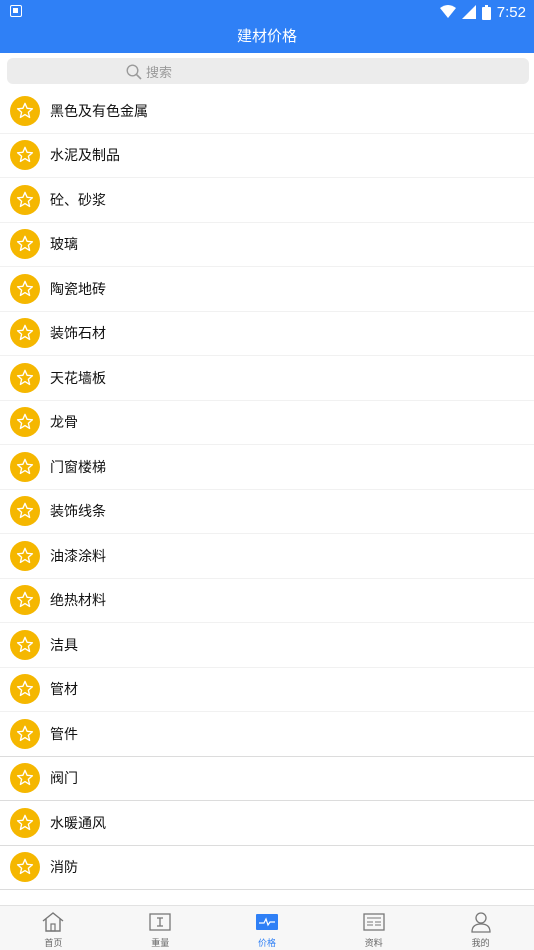 This screenshot has height=950, width=534. I want to click on tab-documents: 资料, so click(373, 928).